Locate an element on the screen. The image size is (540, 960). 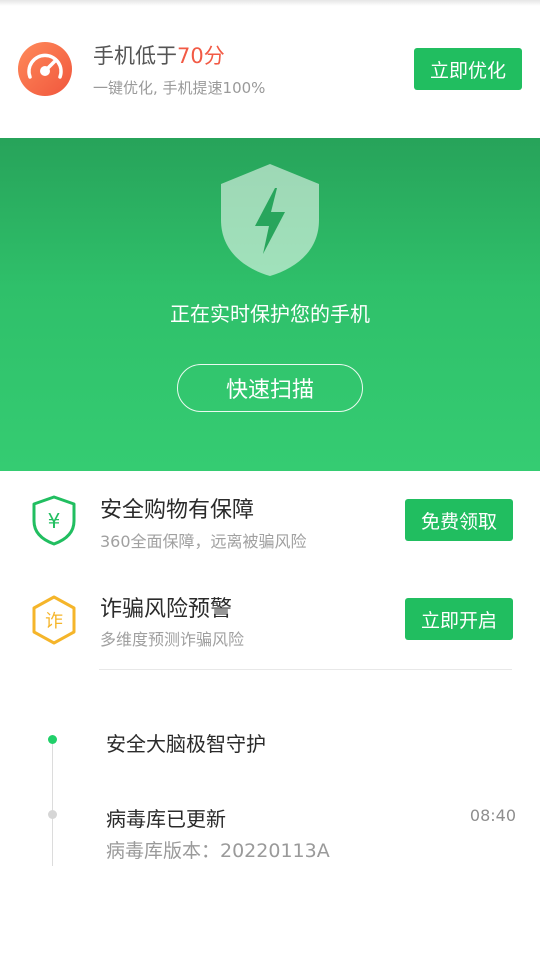
svg-text: 诈 is located at coordinates (54, 621).